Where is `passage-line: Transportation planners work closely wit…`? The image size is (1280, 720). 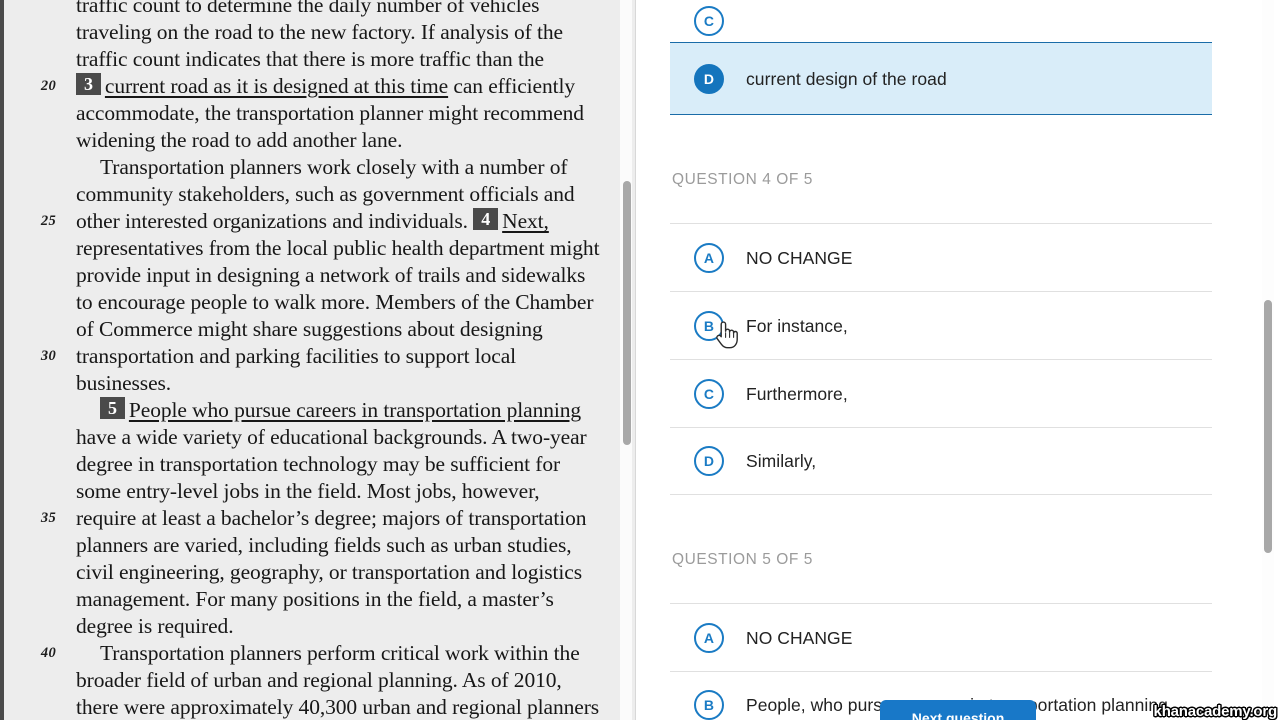 passage-line: Transportation planners work closely wit… is located at coordinates (308, 167).